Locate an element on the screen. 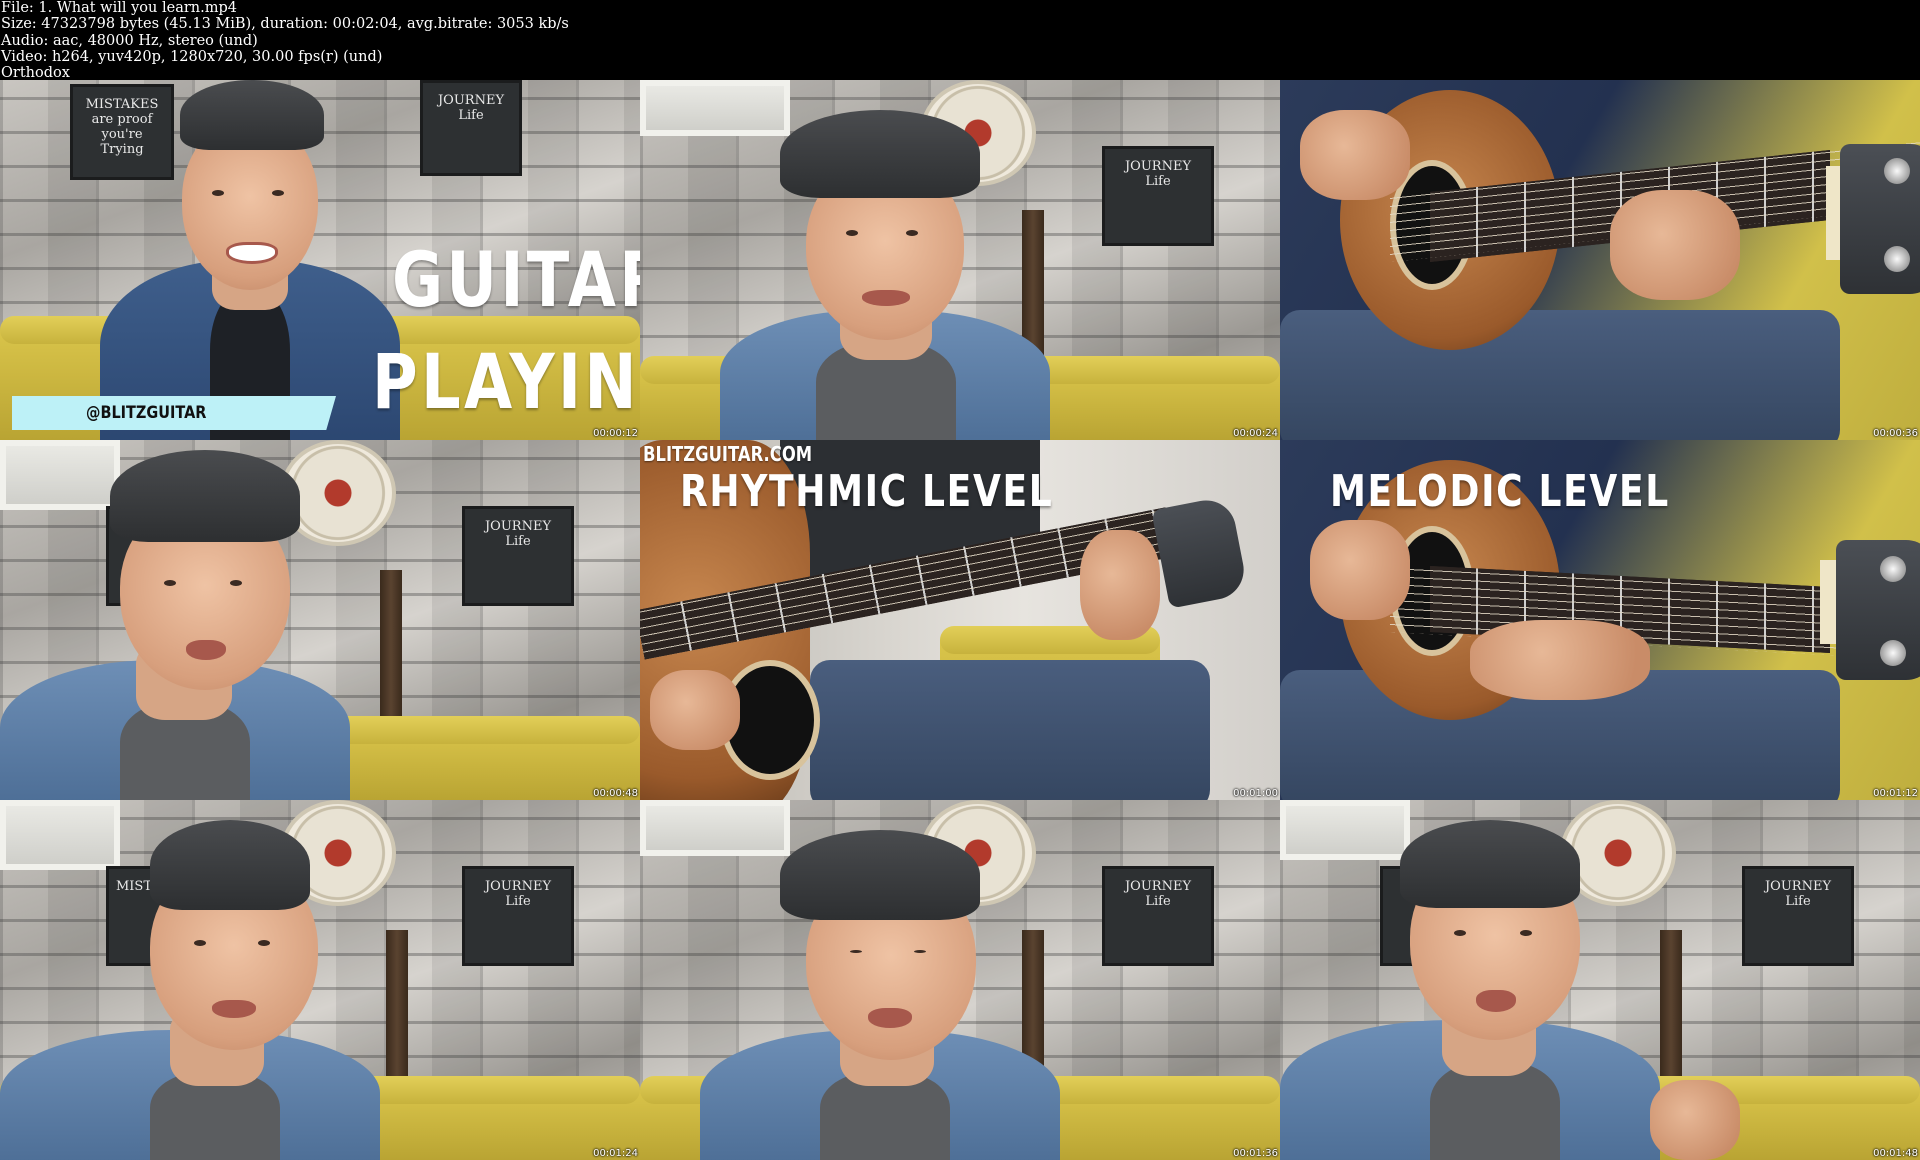 This screenshot has width=1920, height=1160. timestamp: 00:00:48 is located at coordinates (615, 793).